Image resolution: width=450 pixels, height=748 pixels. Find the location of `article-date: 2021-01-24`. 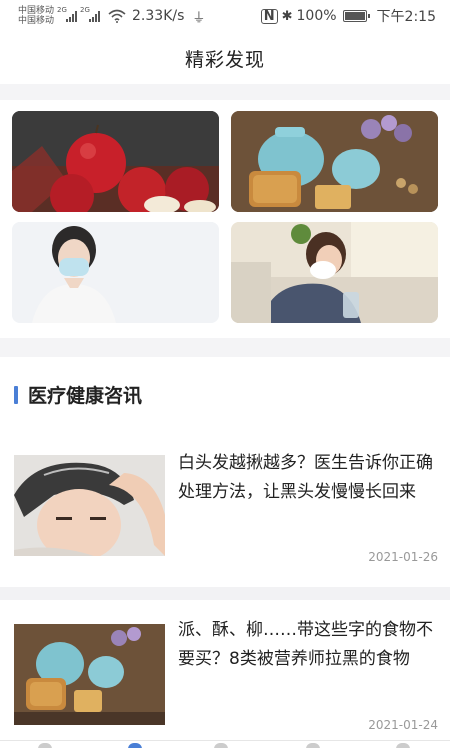

article-date: 2021-01-24 is located at coordinates (403, 725).